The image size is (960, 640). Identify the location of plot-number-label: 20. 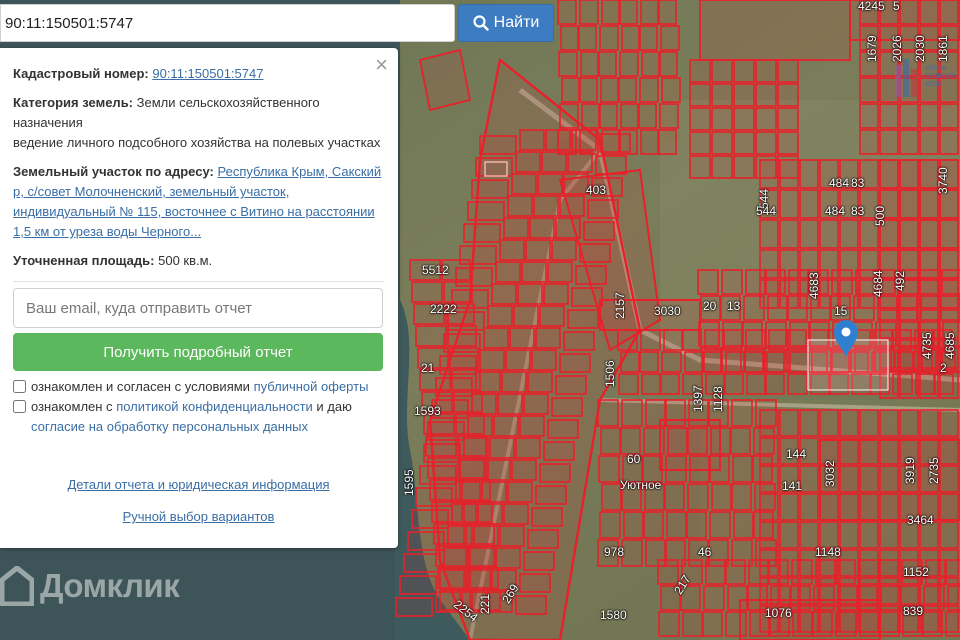
(710, 306).